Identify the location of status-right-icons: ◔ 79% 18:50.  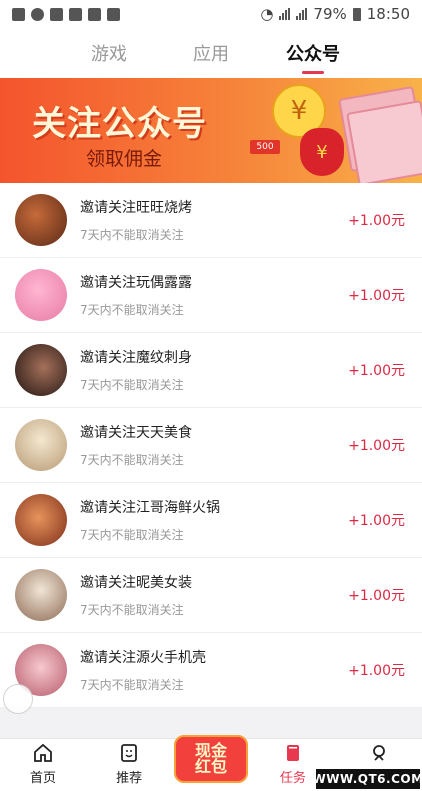
(335, 14).